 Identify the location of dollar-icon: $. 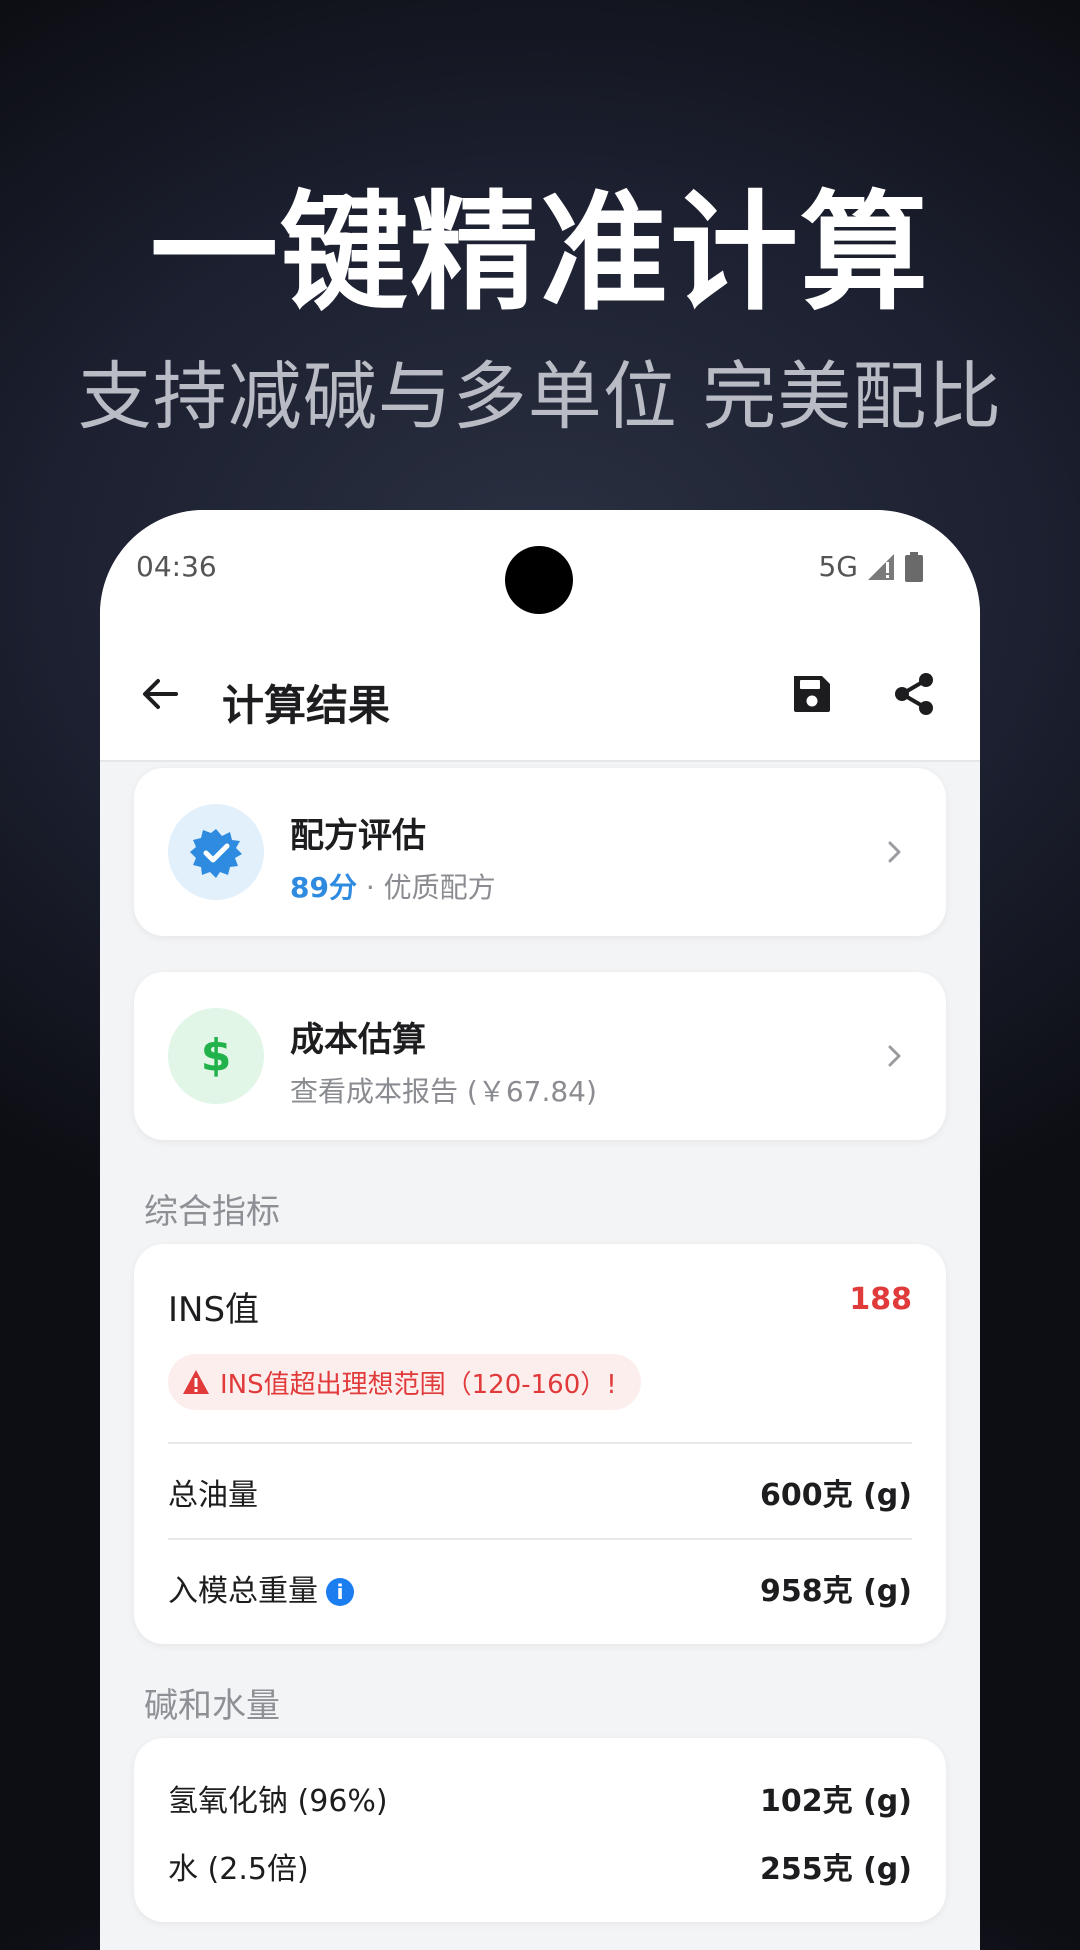
(216, 1055).